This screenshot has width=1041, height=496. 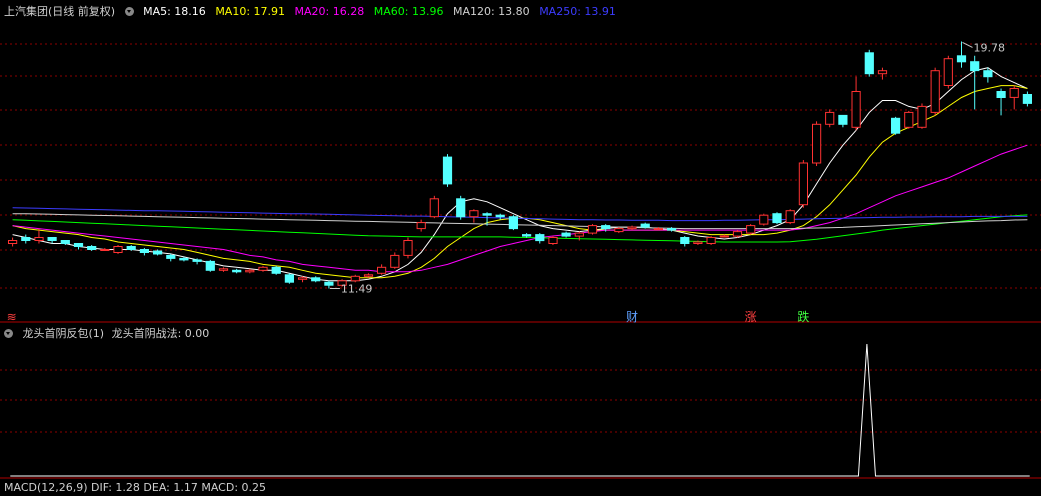 I want to click on indicator-name: 龙头首阴反包(1), so click(x=64, y=333).